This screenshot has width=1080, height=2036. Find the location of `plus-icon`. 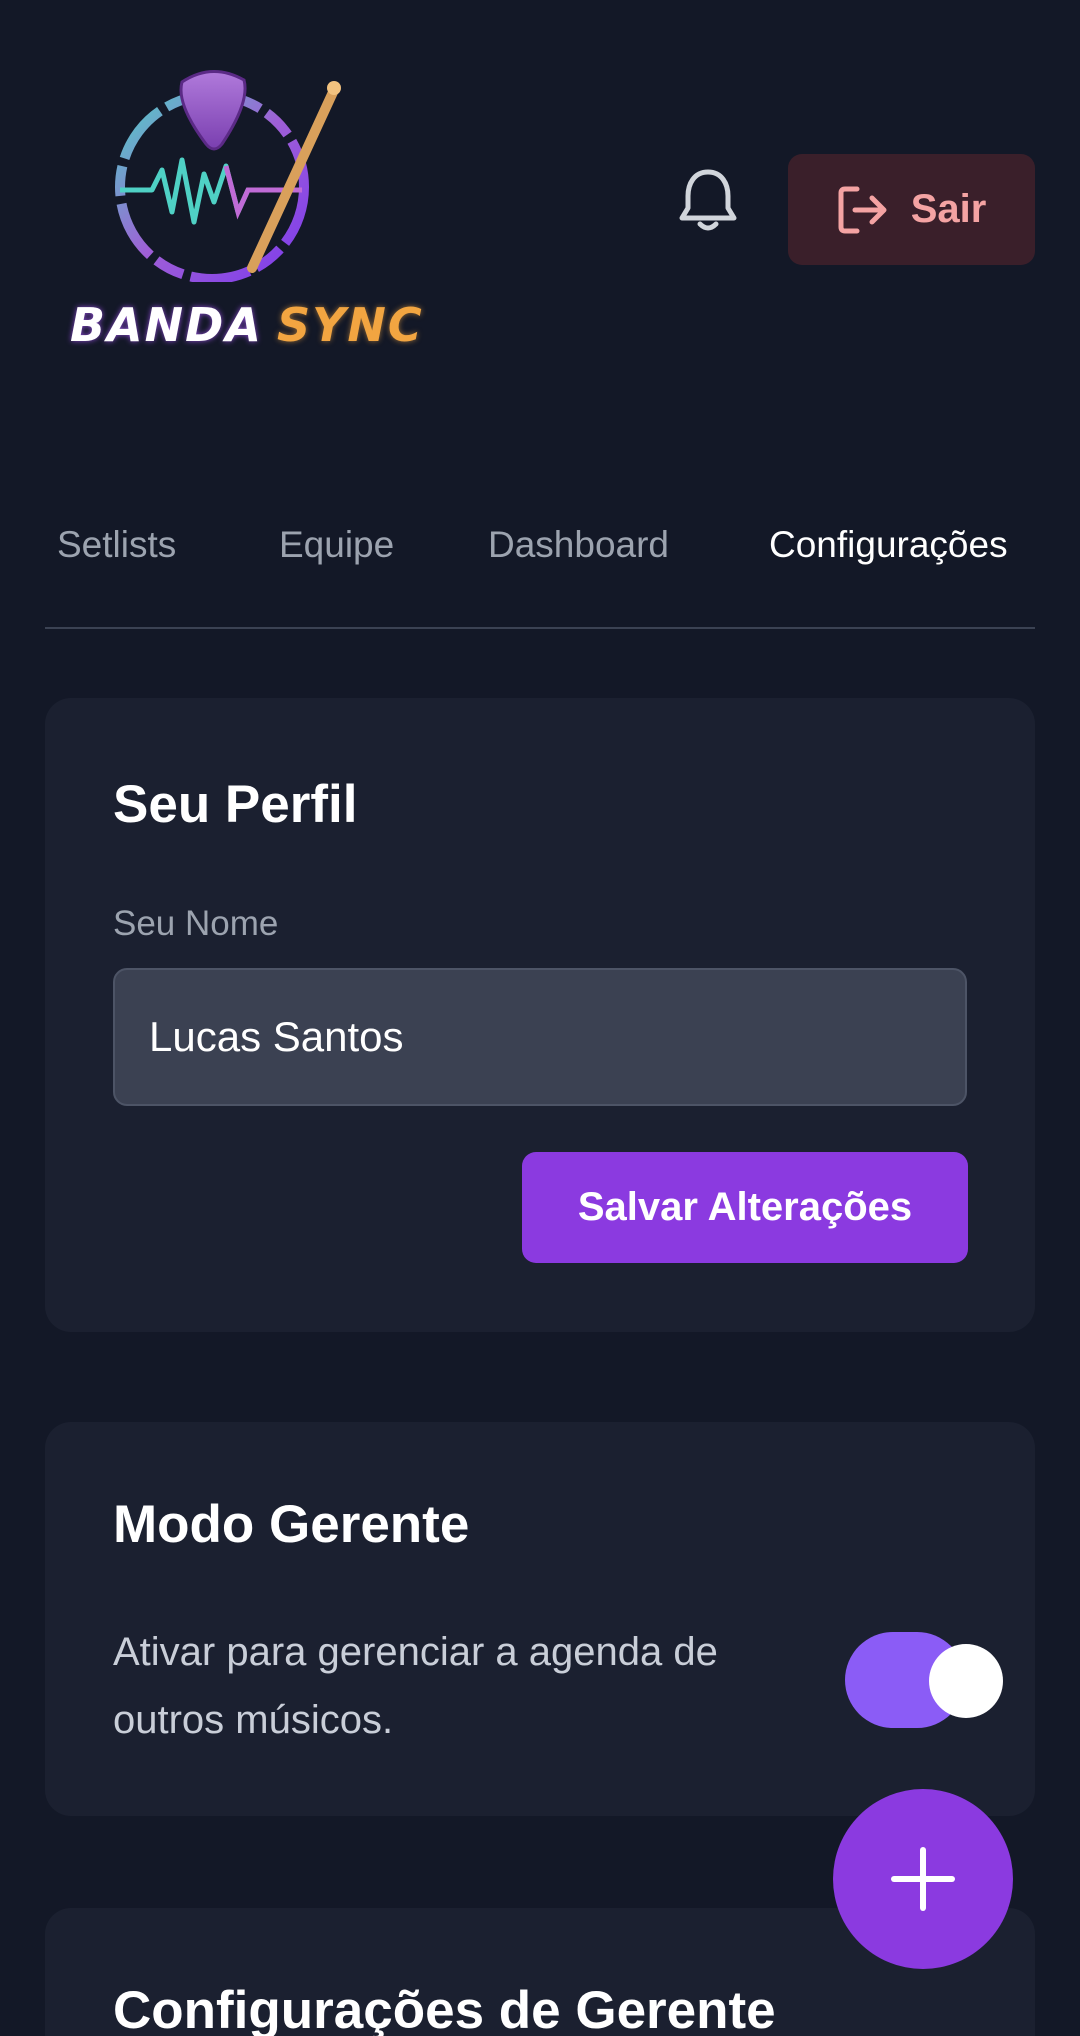

plus-icon is located at coordinates (923, 1879).